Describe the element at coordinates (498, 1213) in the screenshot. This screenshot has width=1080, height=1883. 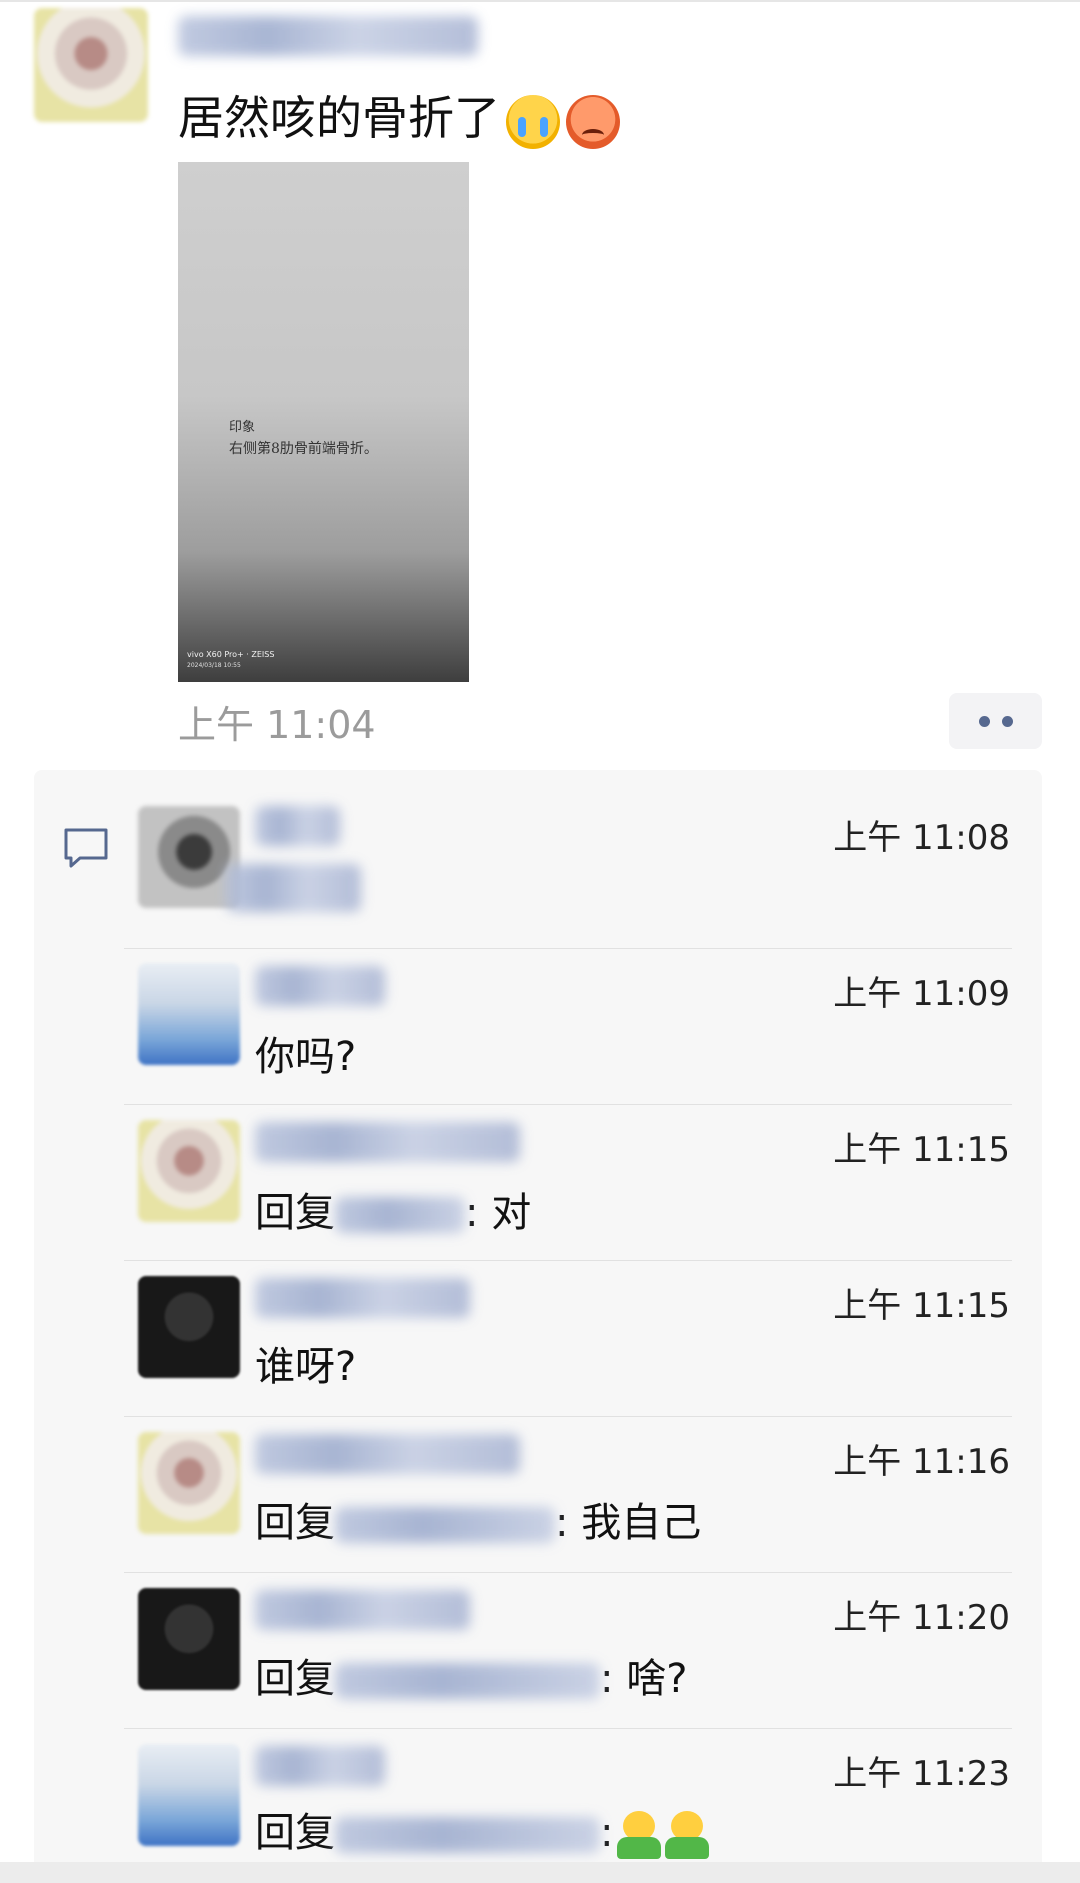
I see `comment-body: : 对` at that location.